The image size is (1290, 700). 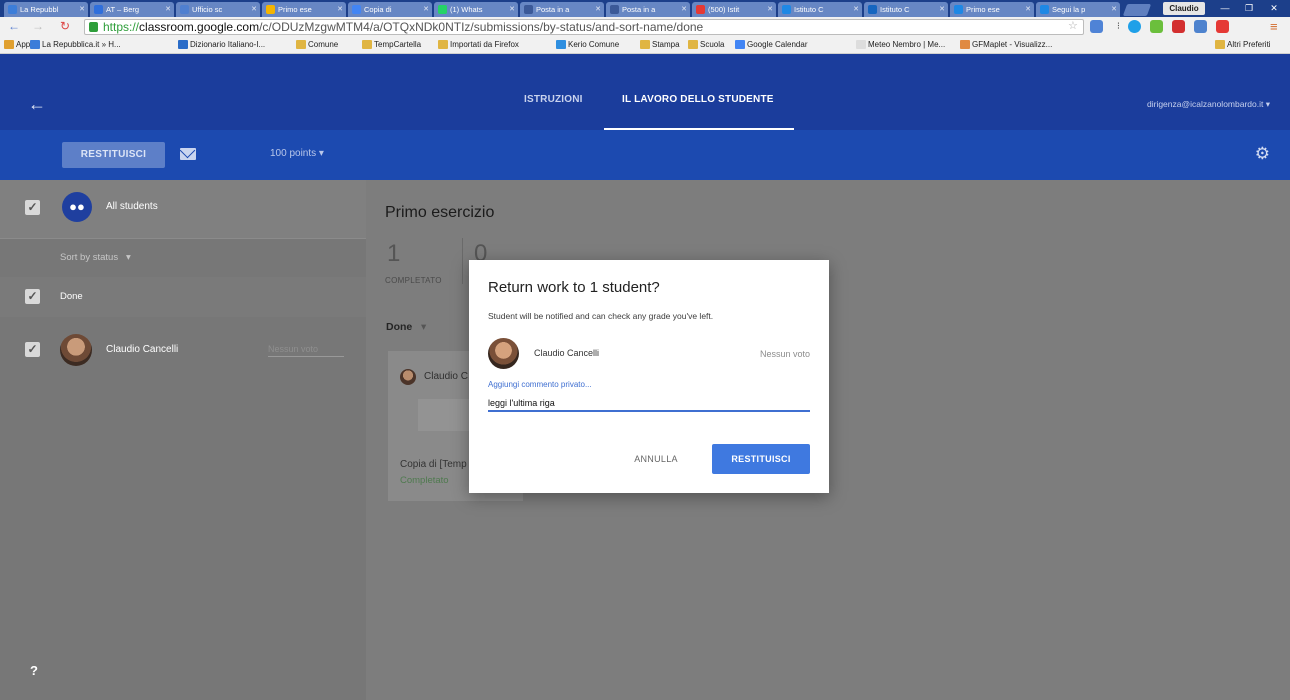 What do you see at coordinates (446, 376) in the screenshot?
I see `card-student-name: Claudio C` at bounding box center [446, 376].